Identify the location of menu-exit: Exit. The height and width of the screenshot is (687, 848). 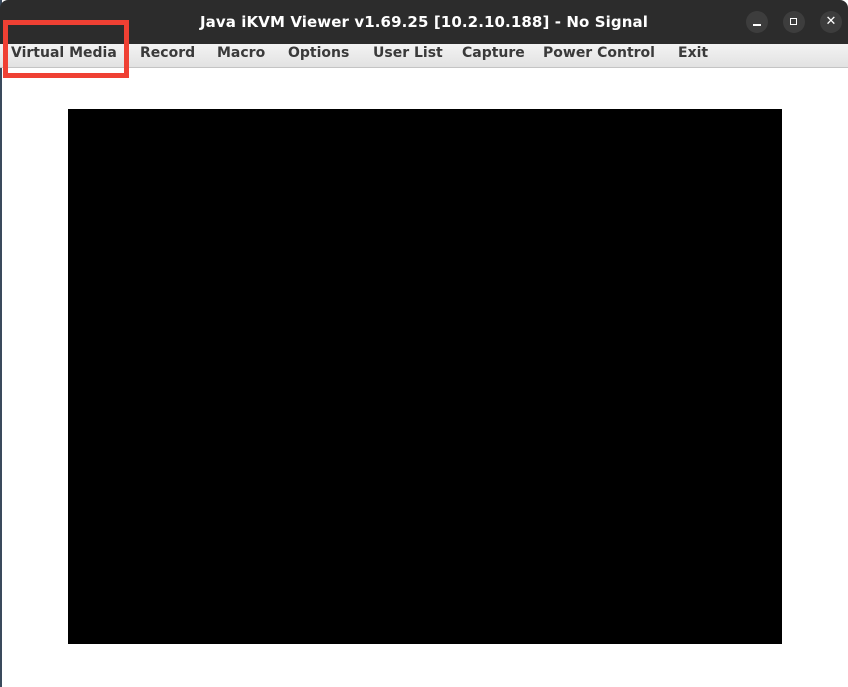
(693, 55).